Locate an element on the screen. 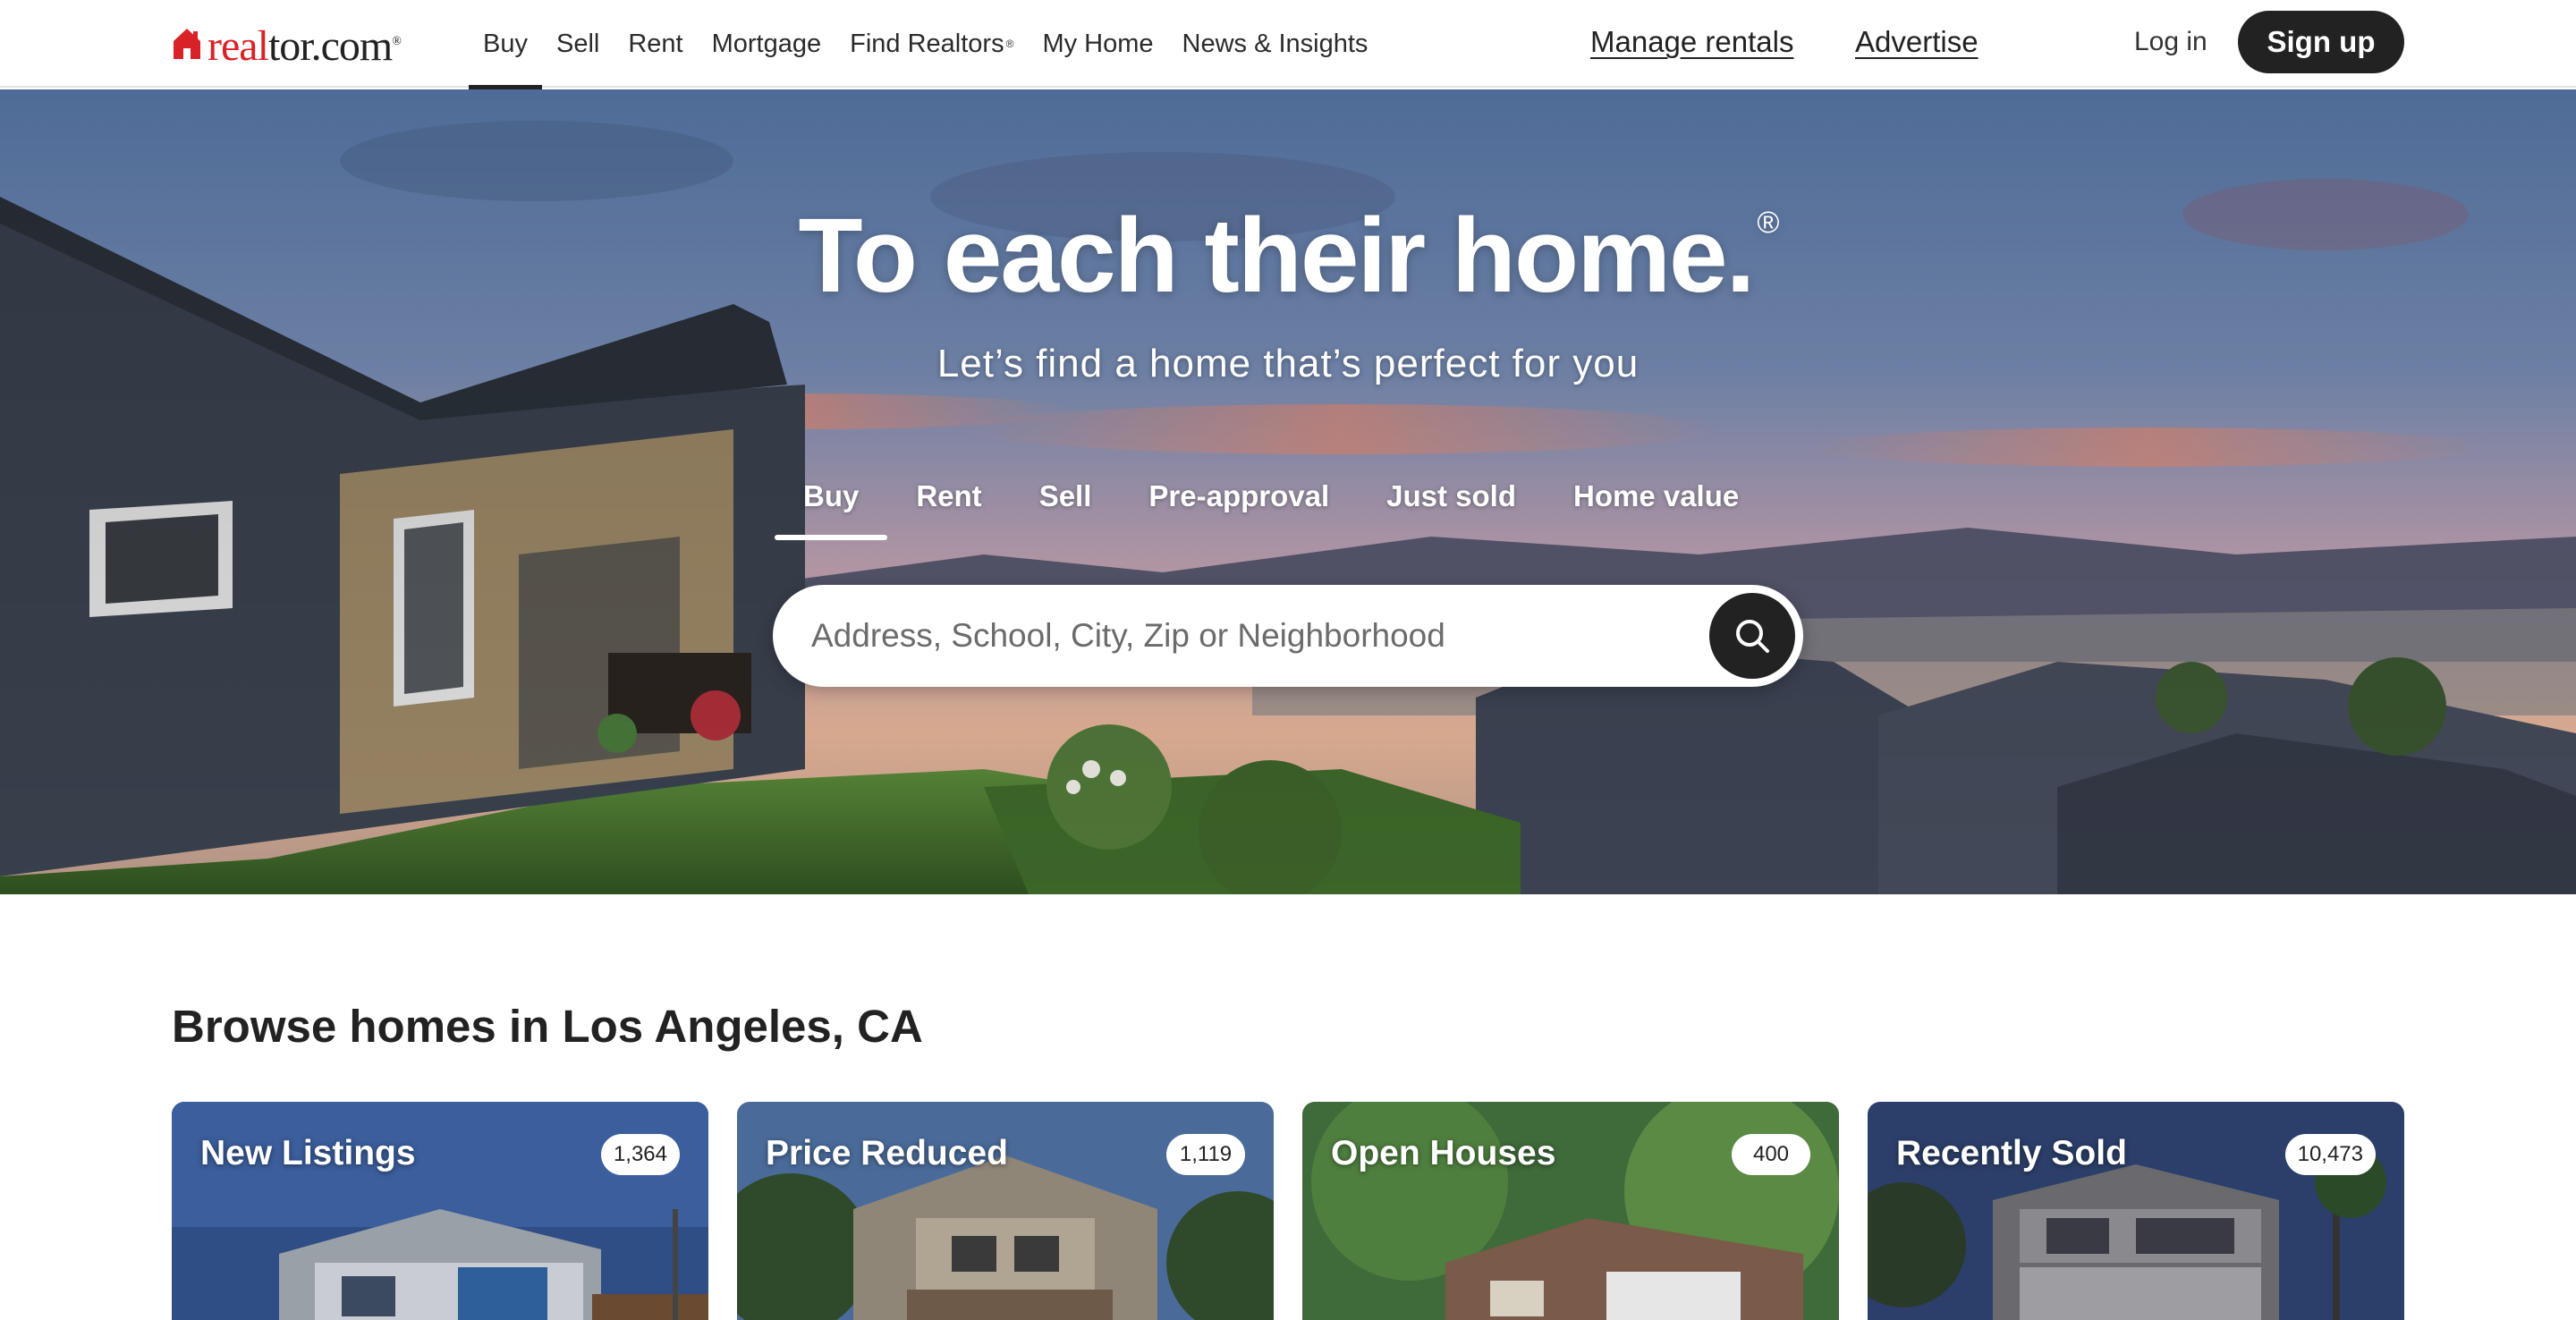  manage-rentals-link: Manage rentals is located at coordinates (1691, 42).